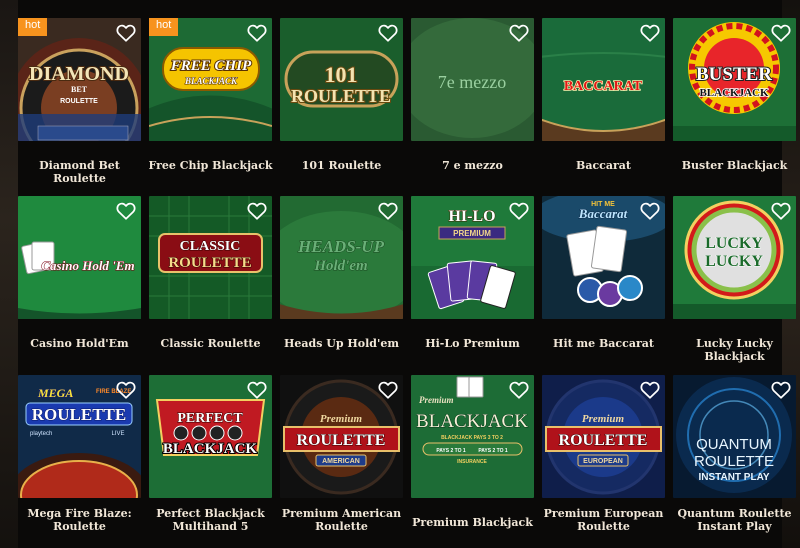  Describe the element at coordinates (603, 277) in the screenshot. I see `game-card: HIT ME Baccarat Hit me Baccarat` at that location.